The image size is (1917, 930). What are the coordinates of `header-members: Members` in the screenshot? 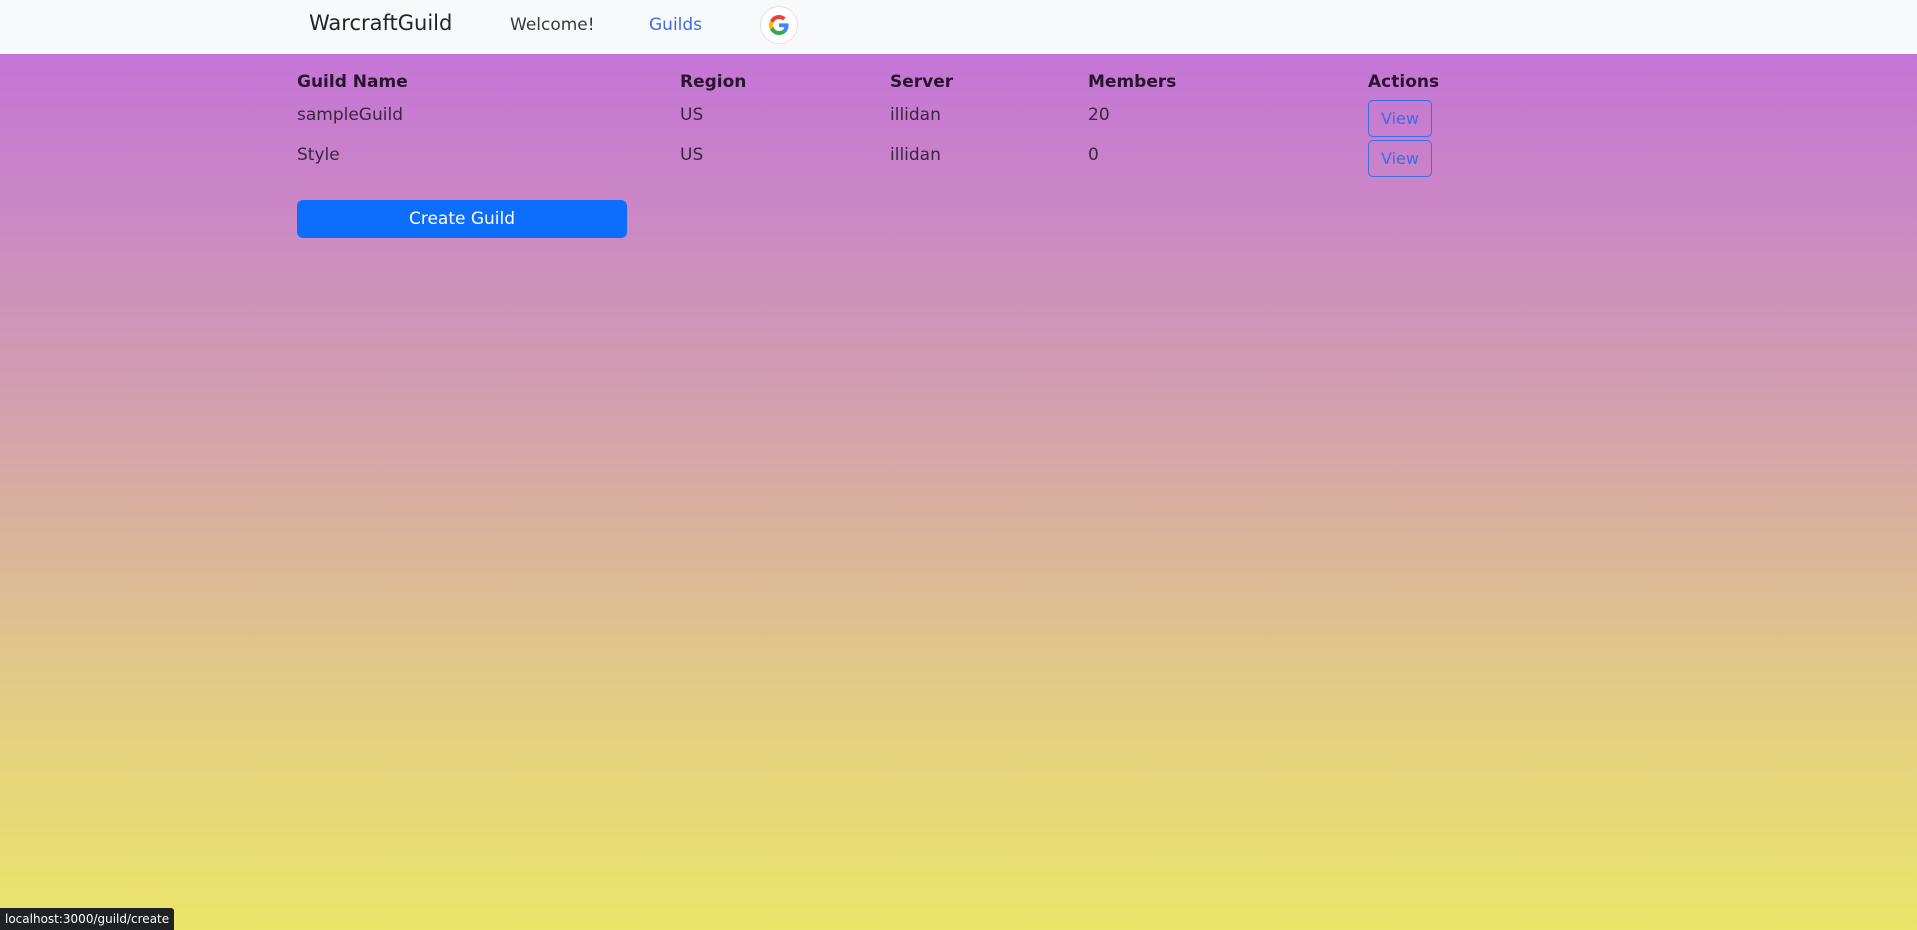 It's located at (1132, 82).